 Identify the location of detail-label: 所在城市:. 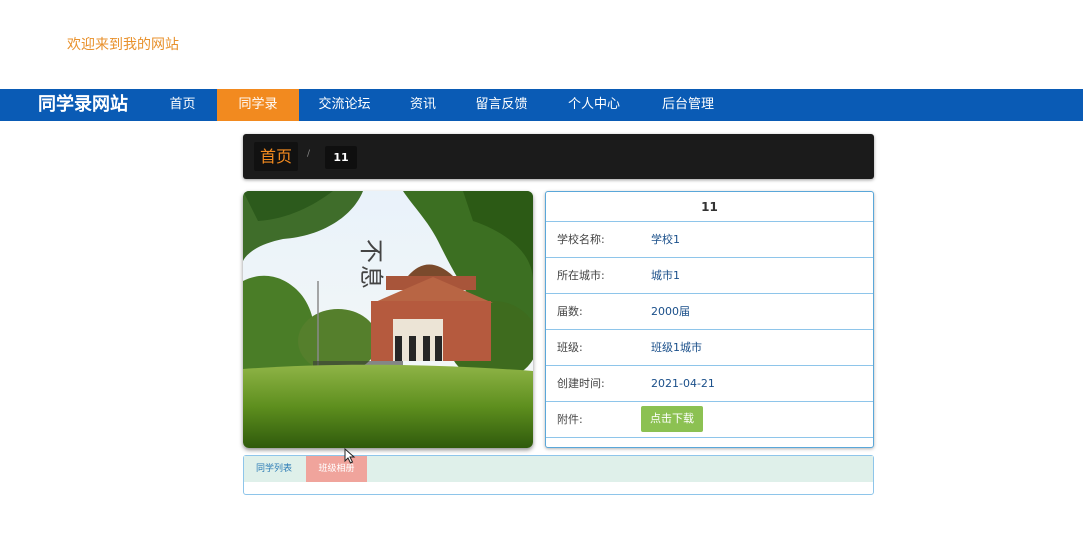
(581, 275).